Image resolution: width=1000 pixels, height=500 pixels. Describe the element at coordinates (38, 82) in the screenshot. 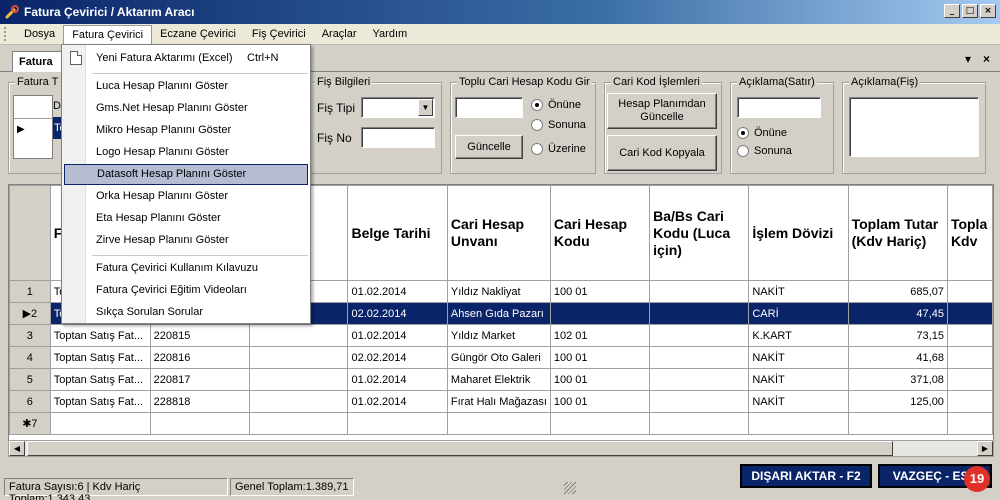

I see `fatura-group-legend: Fatura T` at that location.